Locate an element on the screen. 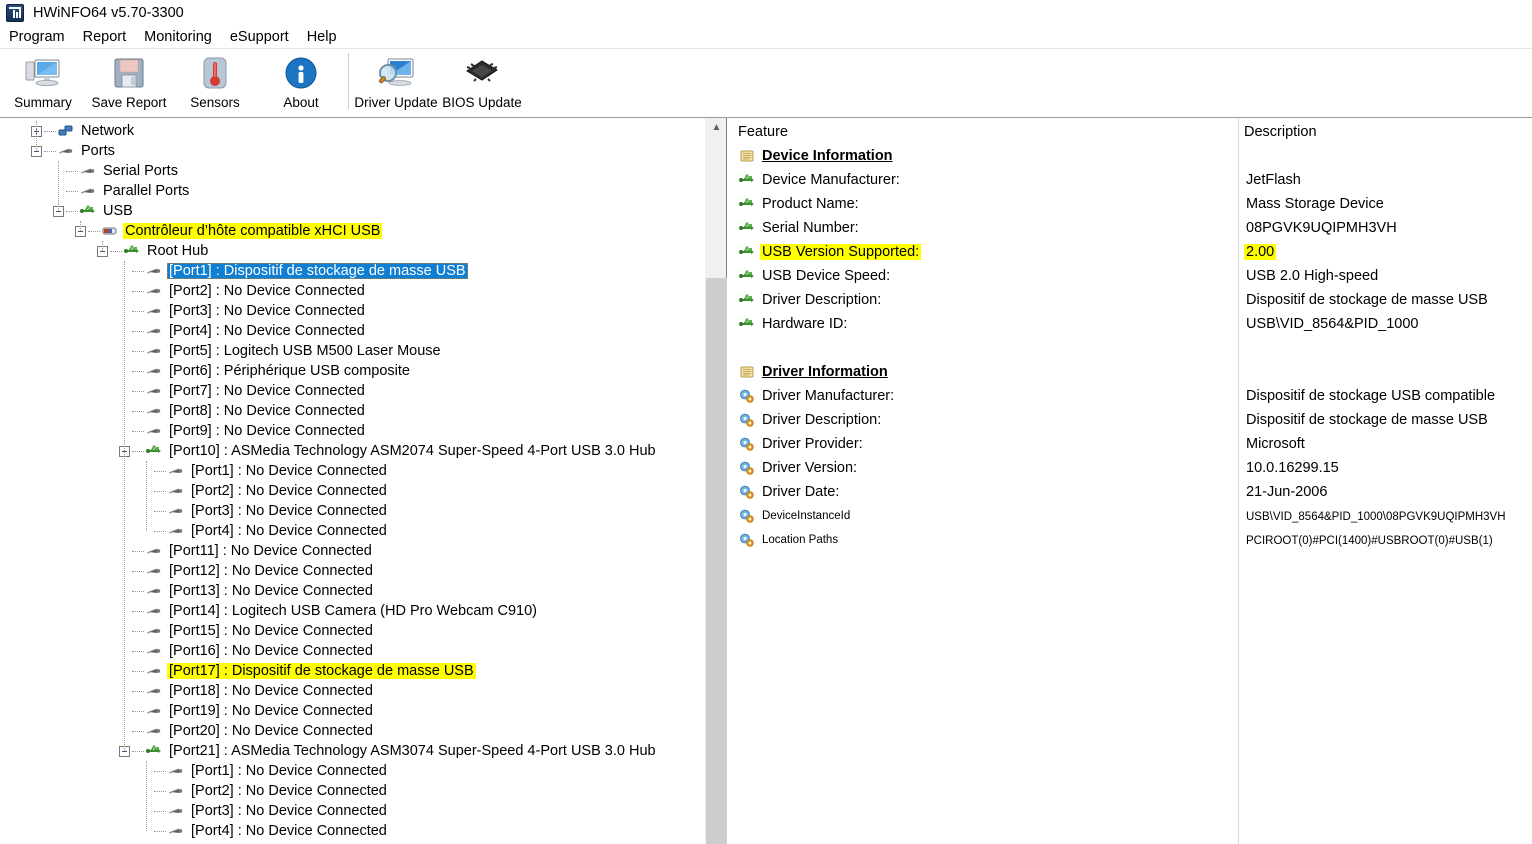 This screenshot has height=844, width=1532. detail-row: Hardware ID: USB\VID_8564&PID_1000 is located at coordinates (1132, 324).